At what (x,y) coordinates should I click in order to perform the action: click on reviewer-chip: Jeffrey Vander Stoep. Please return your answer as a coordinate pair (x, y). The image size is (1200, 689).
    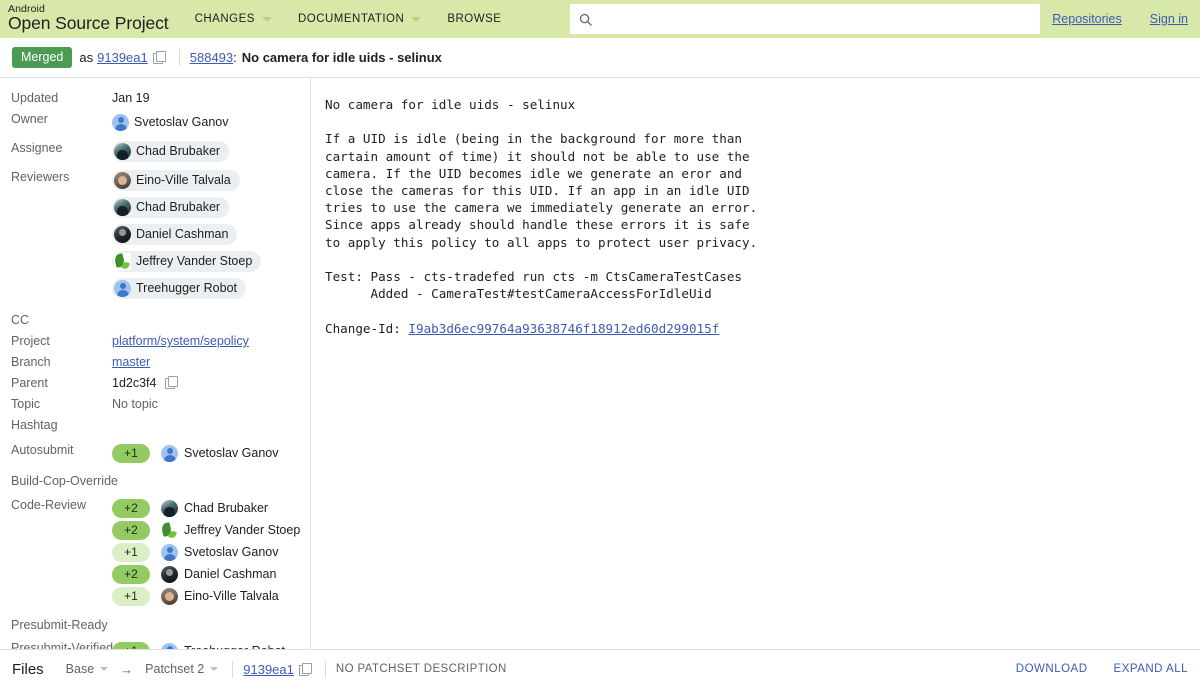
    Looking at the image, I should click on (187, 261).